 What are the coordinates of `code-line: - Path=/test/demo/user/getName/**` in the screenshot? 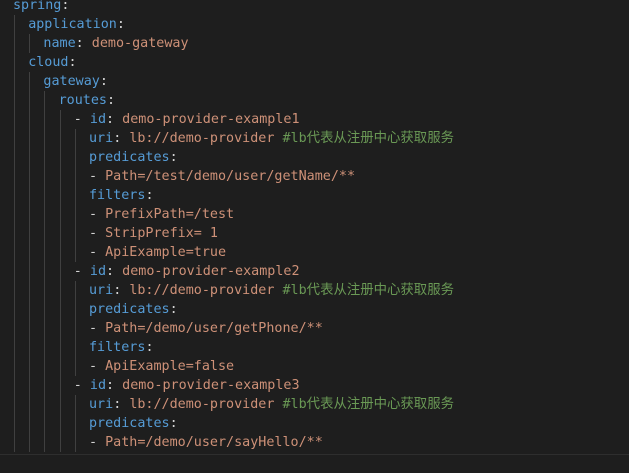 It's located at (314, 176).